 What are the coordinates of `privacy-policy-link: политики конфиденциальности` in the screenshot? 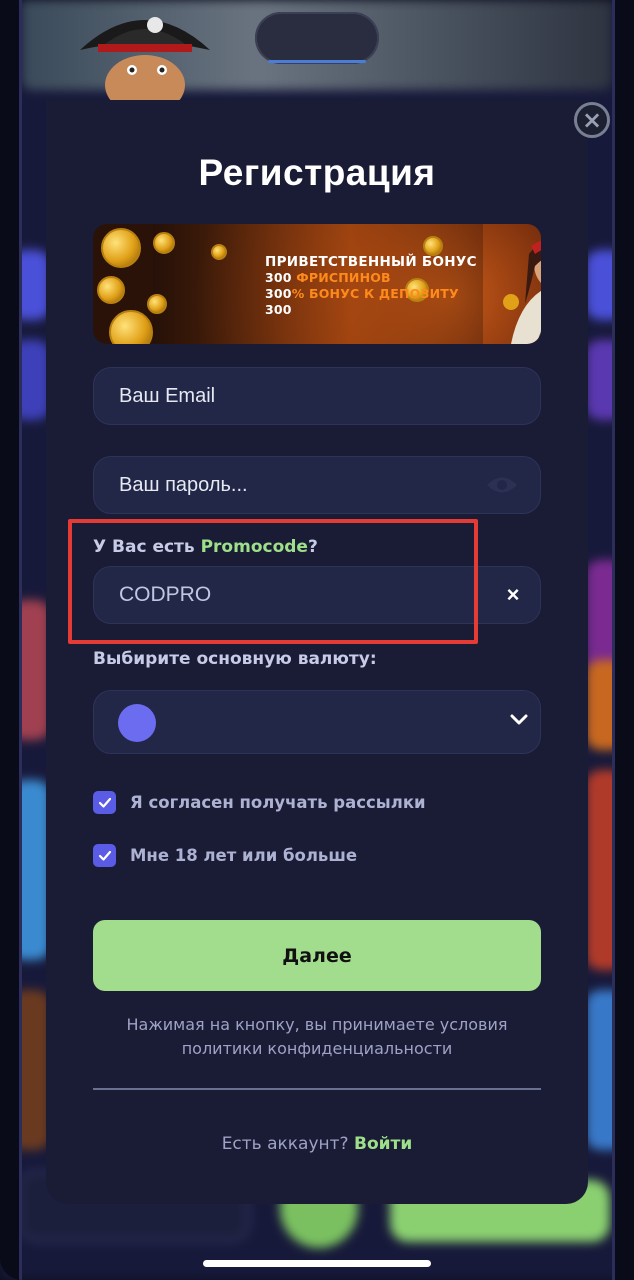 It's located at (317, 1049).